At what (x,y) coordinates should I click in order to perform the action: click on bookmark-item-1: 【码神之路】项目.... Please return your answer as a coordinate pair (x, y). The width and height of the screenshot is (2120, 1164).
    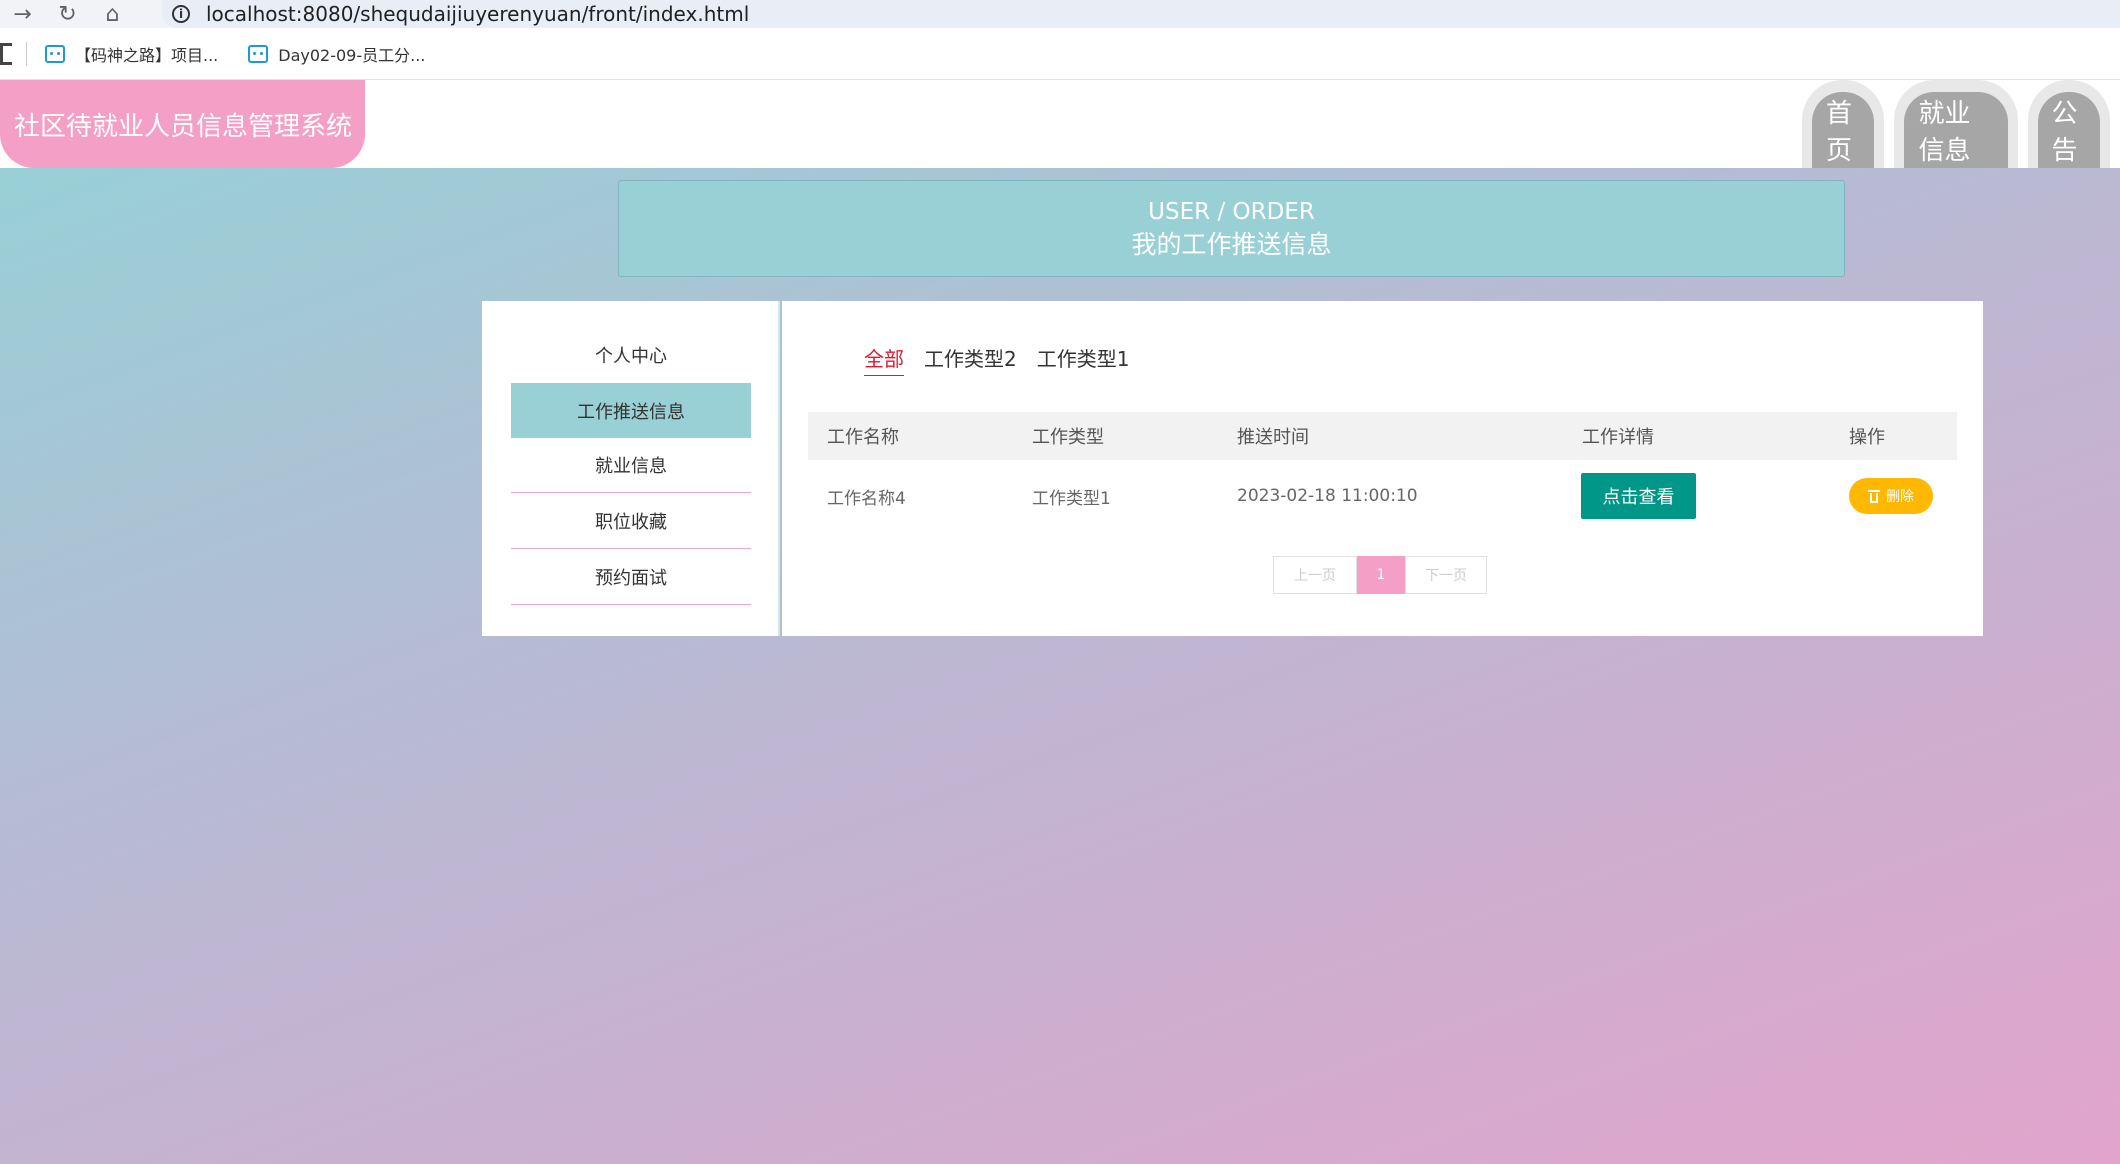
    Looking at the image, I should click on (131, 54).